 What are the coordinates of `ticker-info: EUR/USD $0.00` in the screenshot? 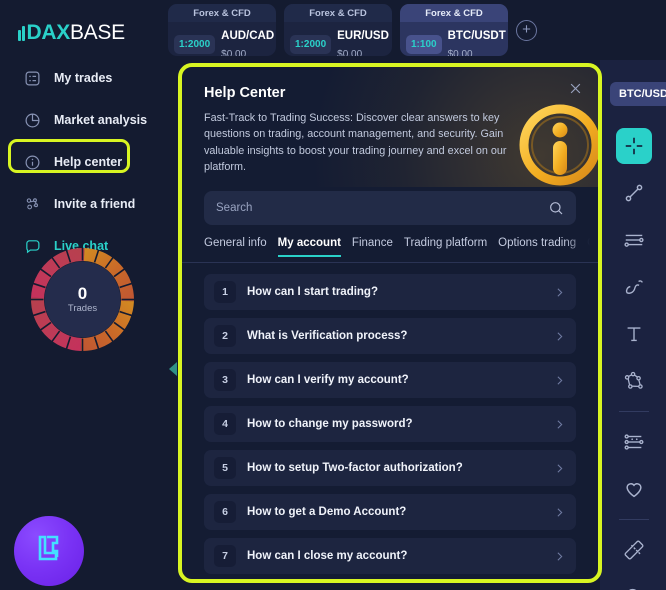 It's located at (363, 41).